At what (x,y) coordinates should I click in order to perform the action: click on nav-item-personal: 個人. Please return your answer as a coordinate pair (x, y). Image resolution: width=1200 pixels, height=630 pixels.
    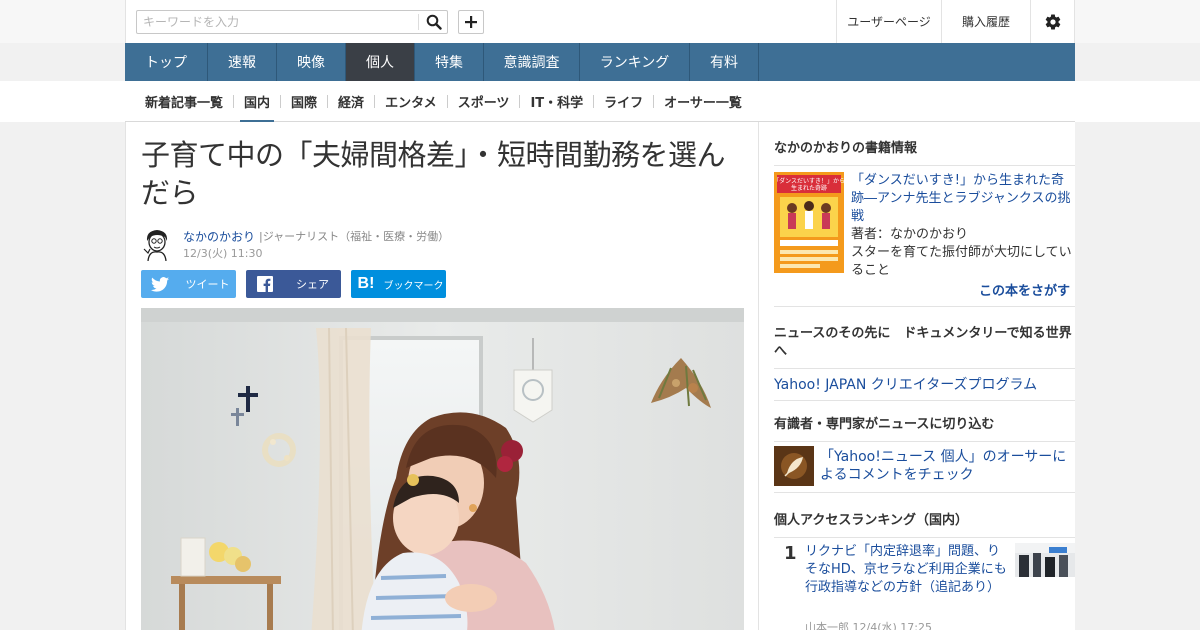
    Looking at the image, I should click on (380, 62).